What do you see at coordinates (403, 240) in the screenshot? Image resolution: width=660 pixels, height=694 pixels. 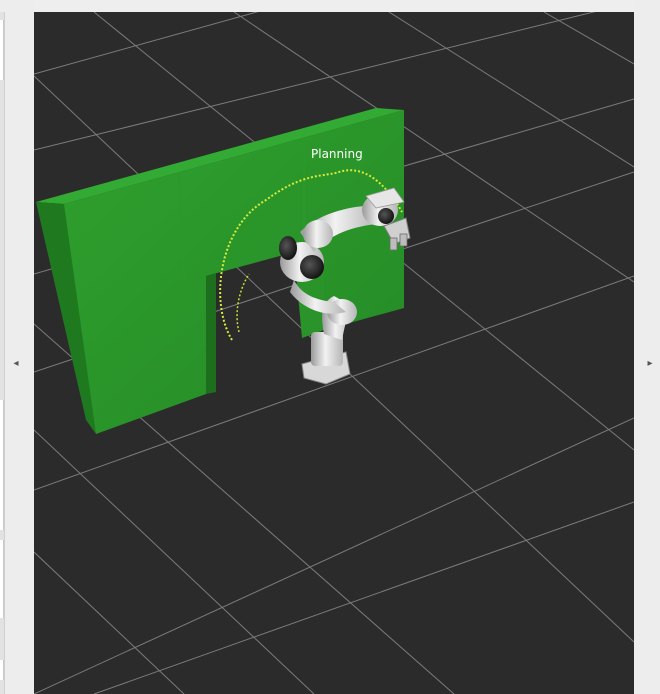 I see `robot-finger-right` at bounding box center [403, 240].